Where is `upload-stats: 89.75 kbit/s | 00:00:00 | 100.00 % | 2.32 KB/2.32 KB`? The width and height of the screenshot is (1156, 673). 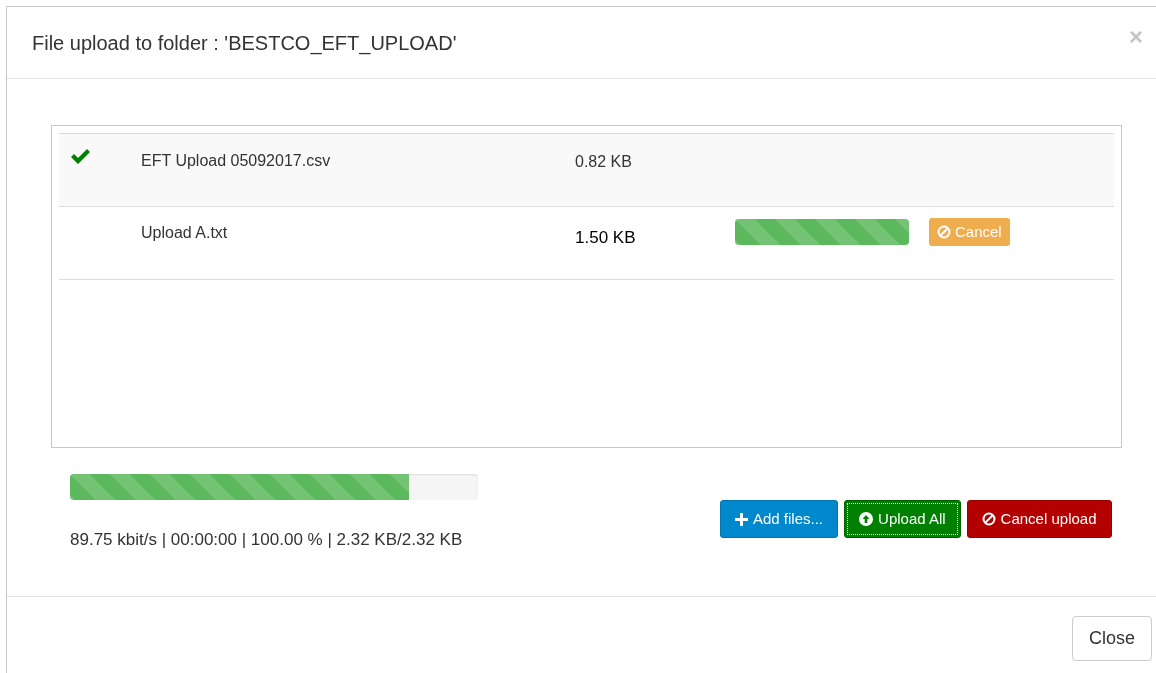
upload-stats: 89.75 kbit/s | 00:00:00 | 100.00 % | 2.32 KB/2.32 KB is located at coordinates (267, 540).